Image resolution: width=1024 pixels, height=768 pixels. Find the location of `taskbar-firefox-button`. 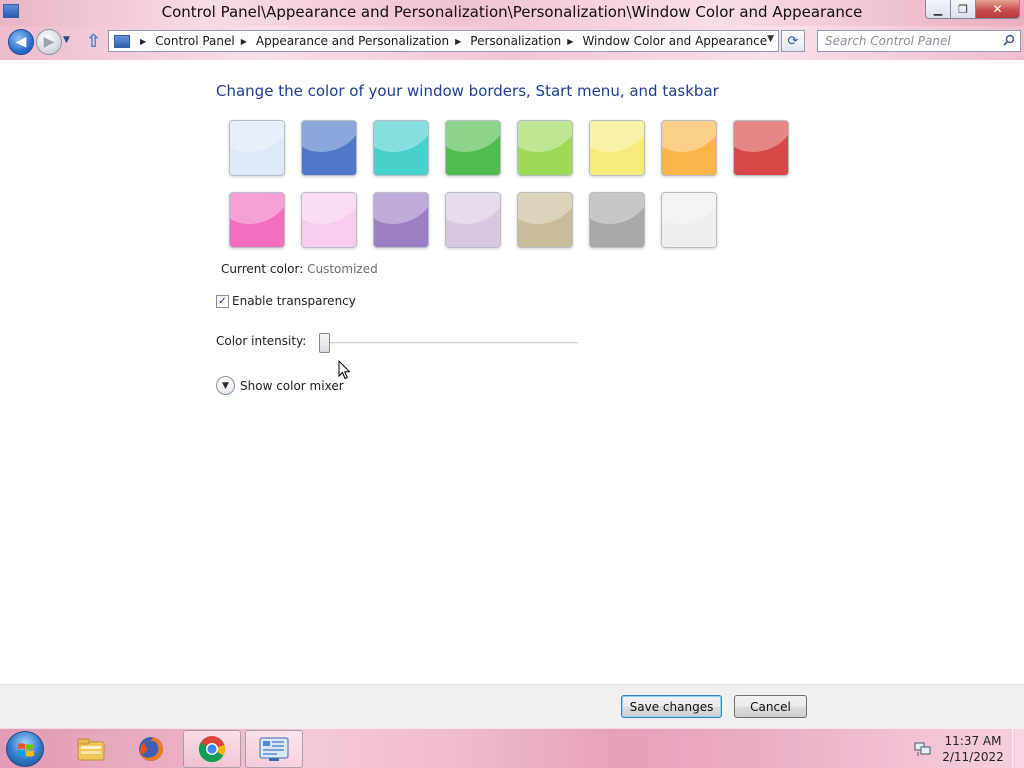

taskbar-firefox-button is located at coordinates (151, 749).